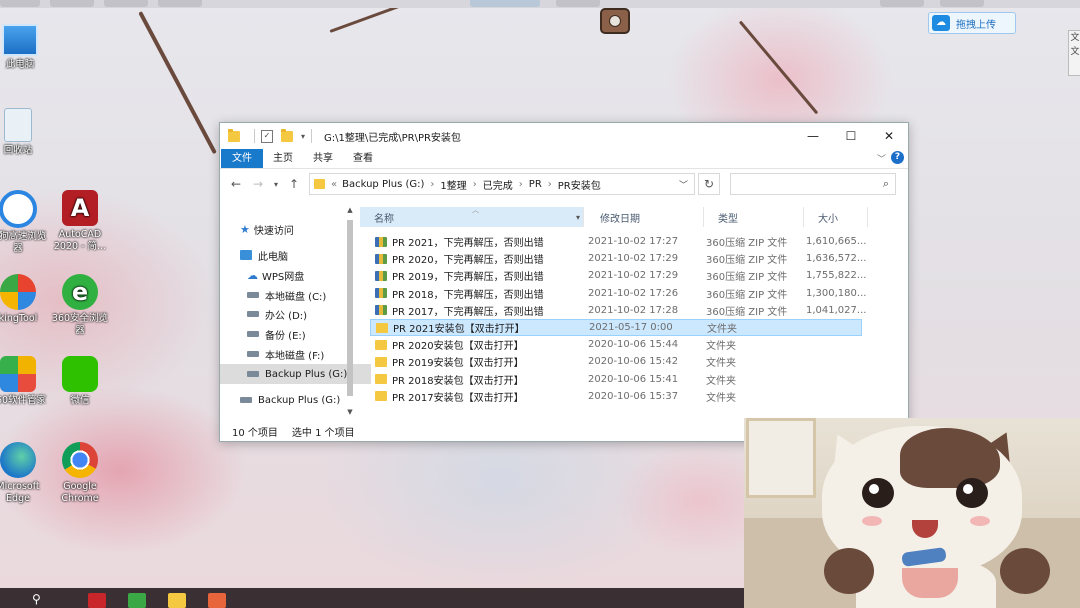 This screenshot has height=608, width=1080. Describe the element at coordinates (458, 381) in the screenshot. I see `file-name: PR 2018安装包【双击打开】` at that location.